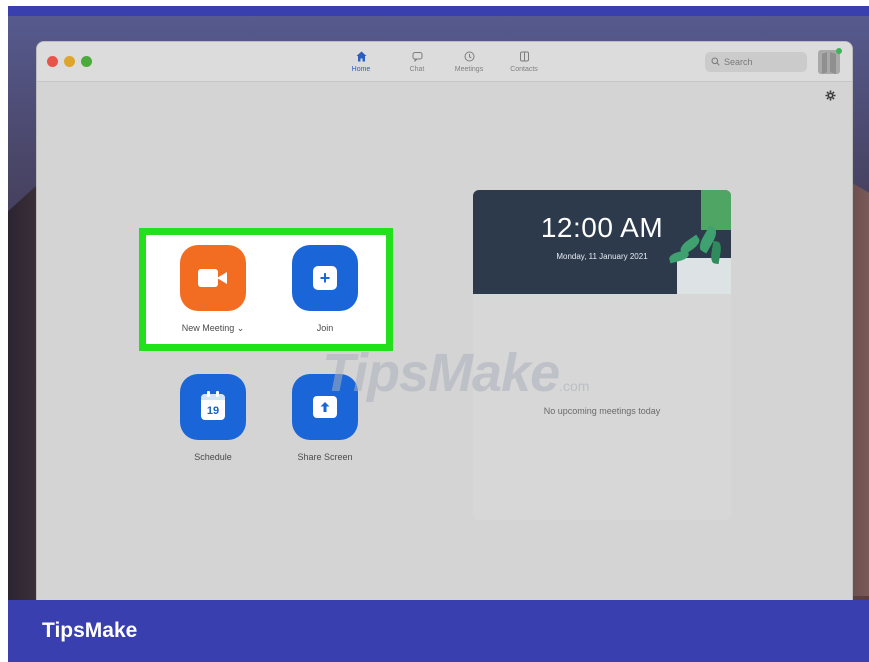 The image size is (869, 662). I want to click on brand-logo-text: TipsMake, so click(90, 630).